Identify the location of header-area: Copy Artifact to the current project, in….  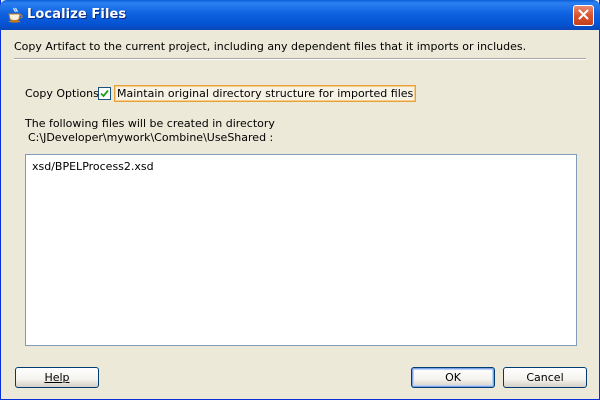
(300, 45).